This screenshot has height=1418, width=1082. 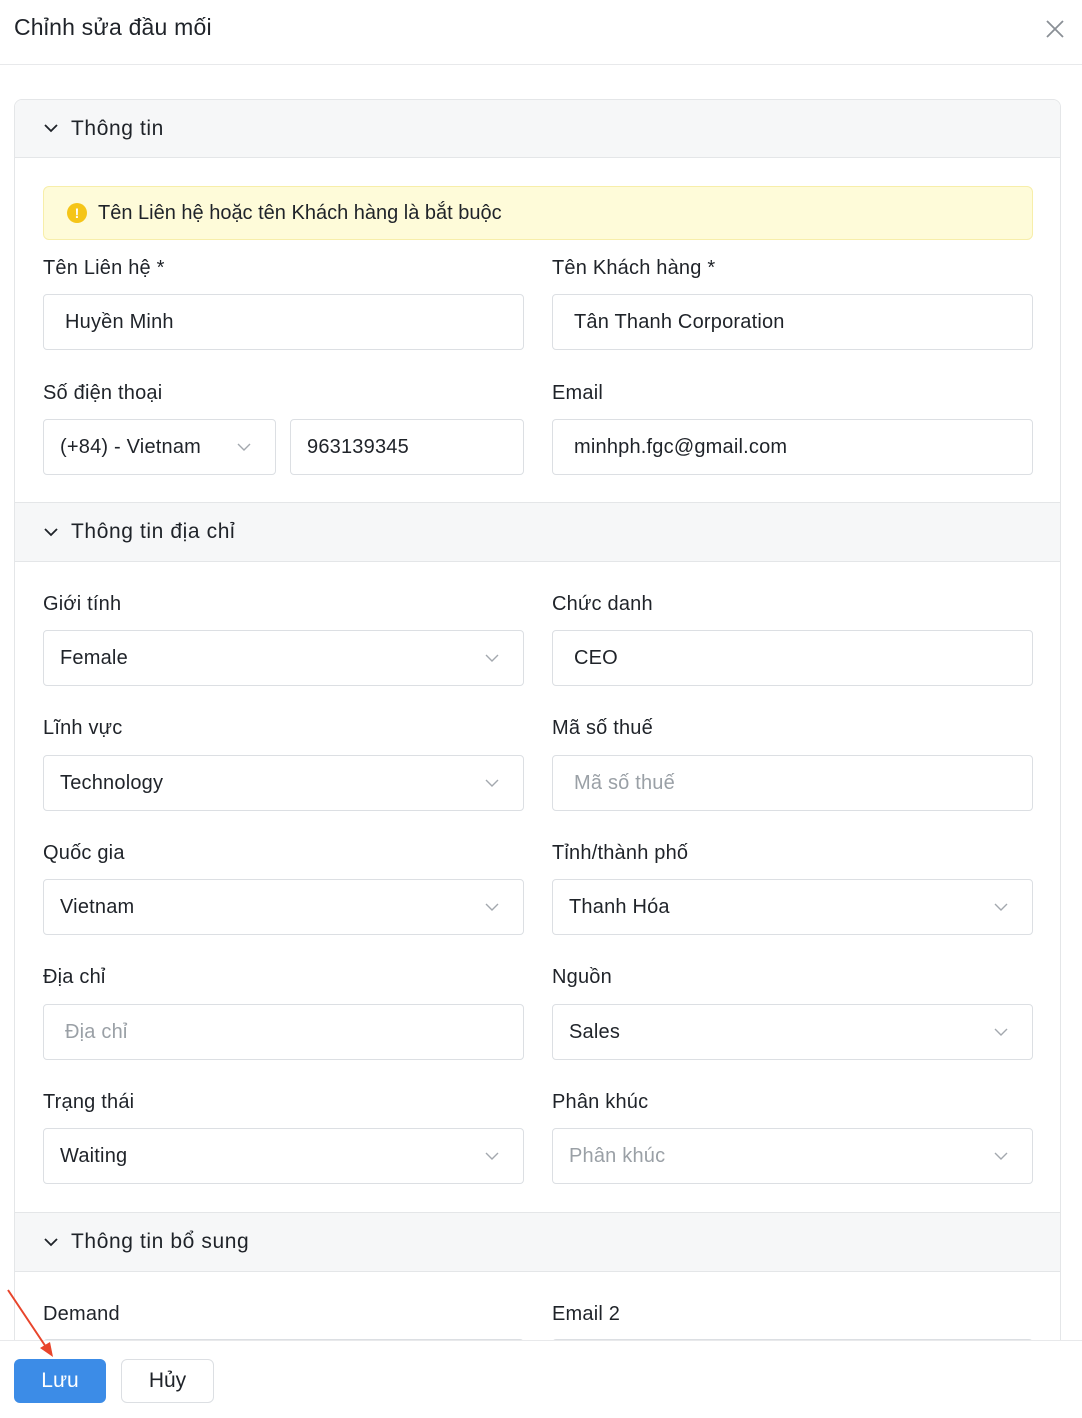 I want to click on tax-code-label: Mã số thuế, so click(x=602, y=728).